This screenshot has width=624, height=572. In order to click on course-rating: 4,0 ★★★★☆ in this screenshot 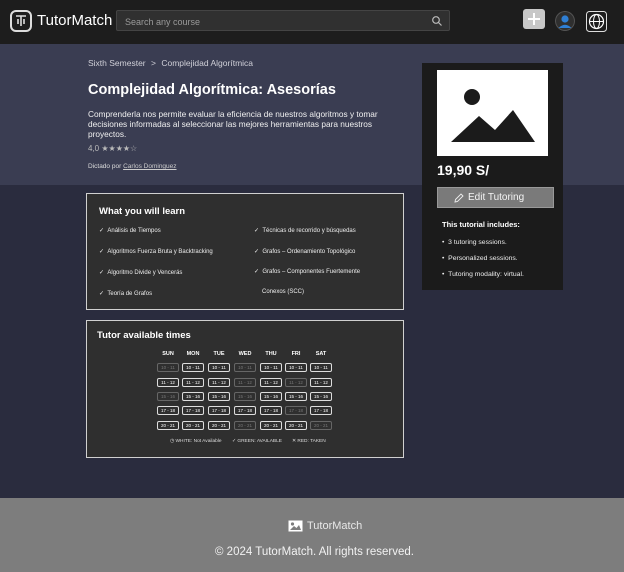, I will do `click(112, 148)`.